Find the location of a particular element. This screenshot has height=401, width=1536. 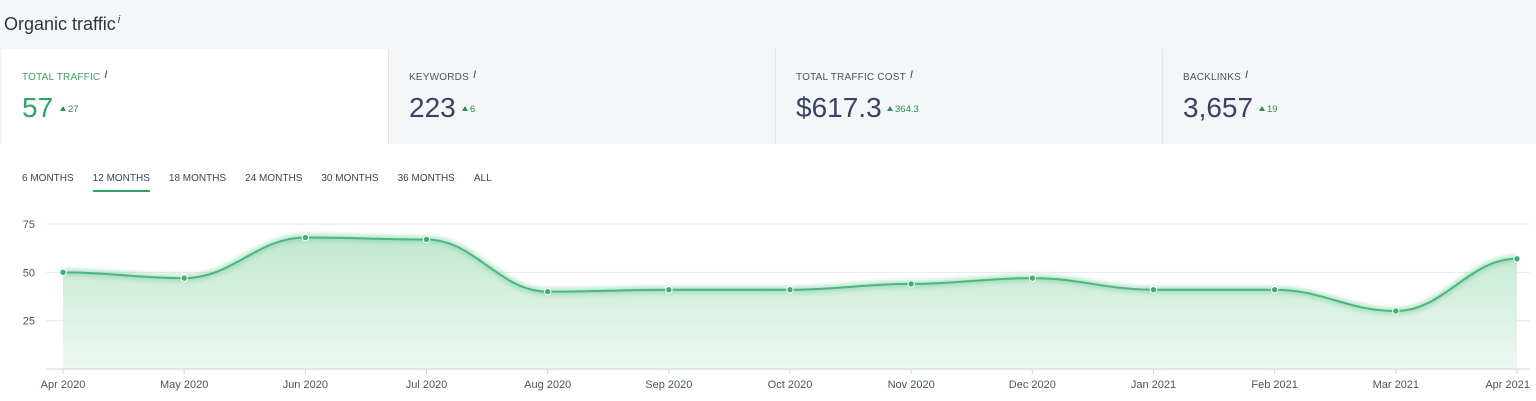

x-tick-label: Apr 2021 is located at coordinates (1507, 385).